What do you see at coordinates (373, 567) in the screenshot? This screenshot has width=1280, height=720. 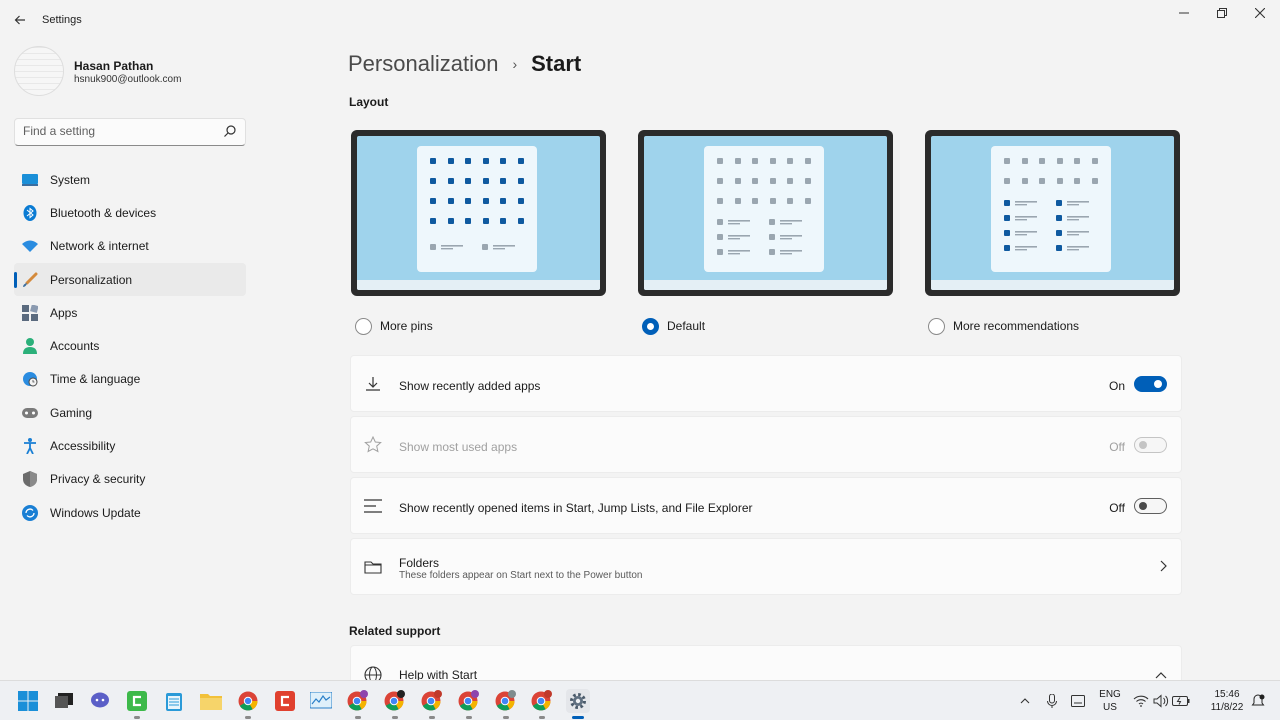 I see `folder-icon` at bounding box center [373, 567].